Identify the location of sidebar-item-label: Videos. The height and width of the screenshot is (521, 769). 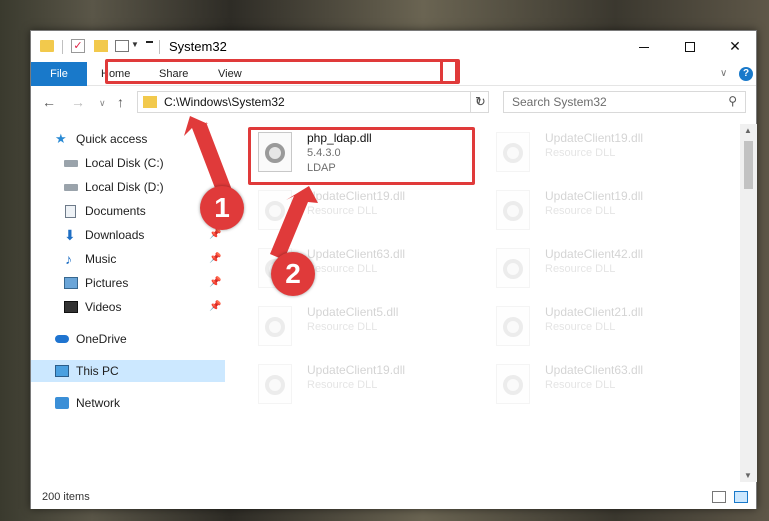
(103, 307).